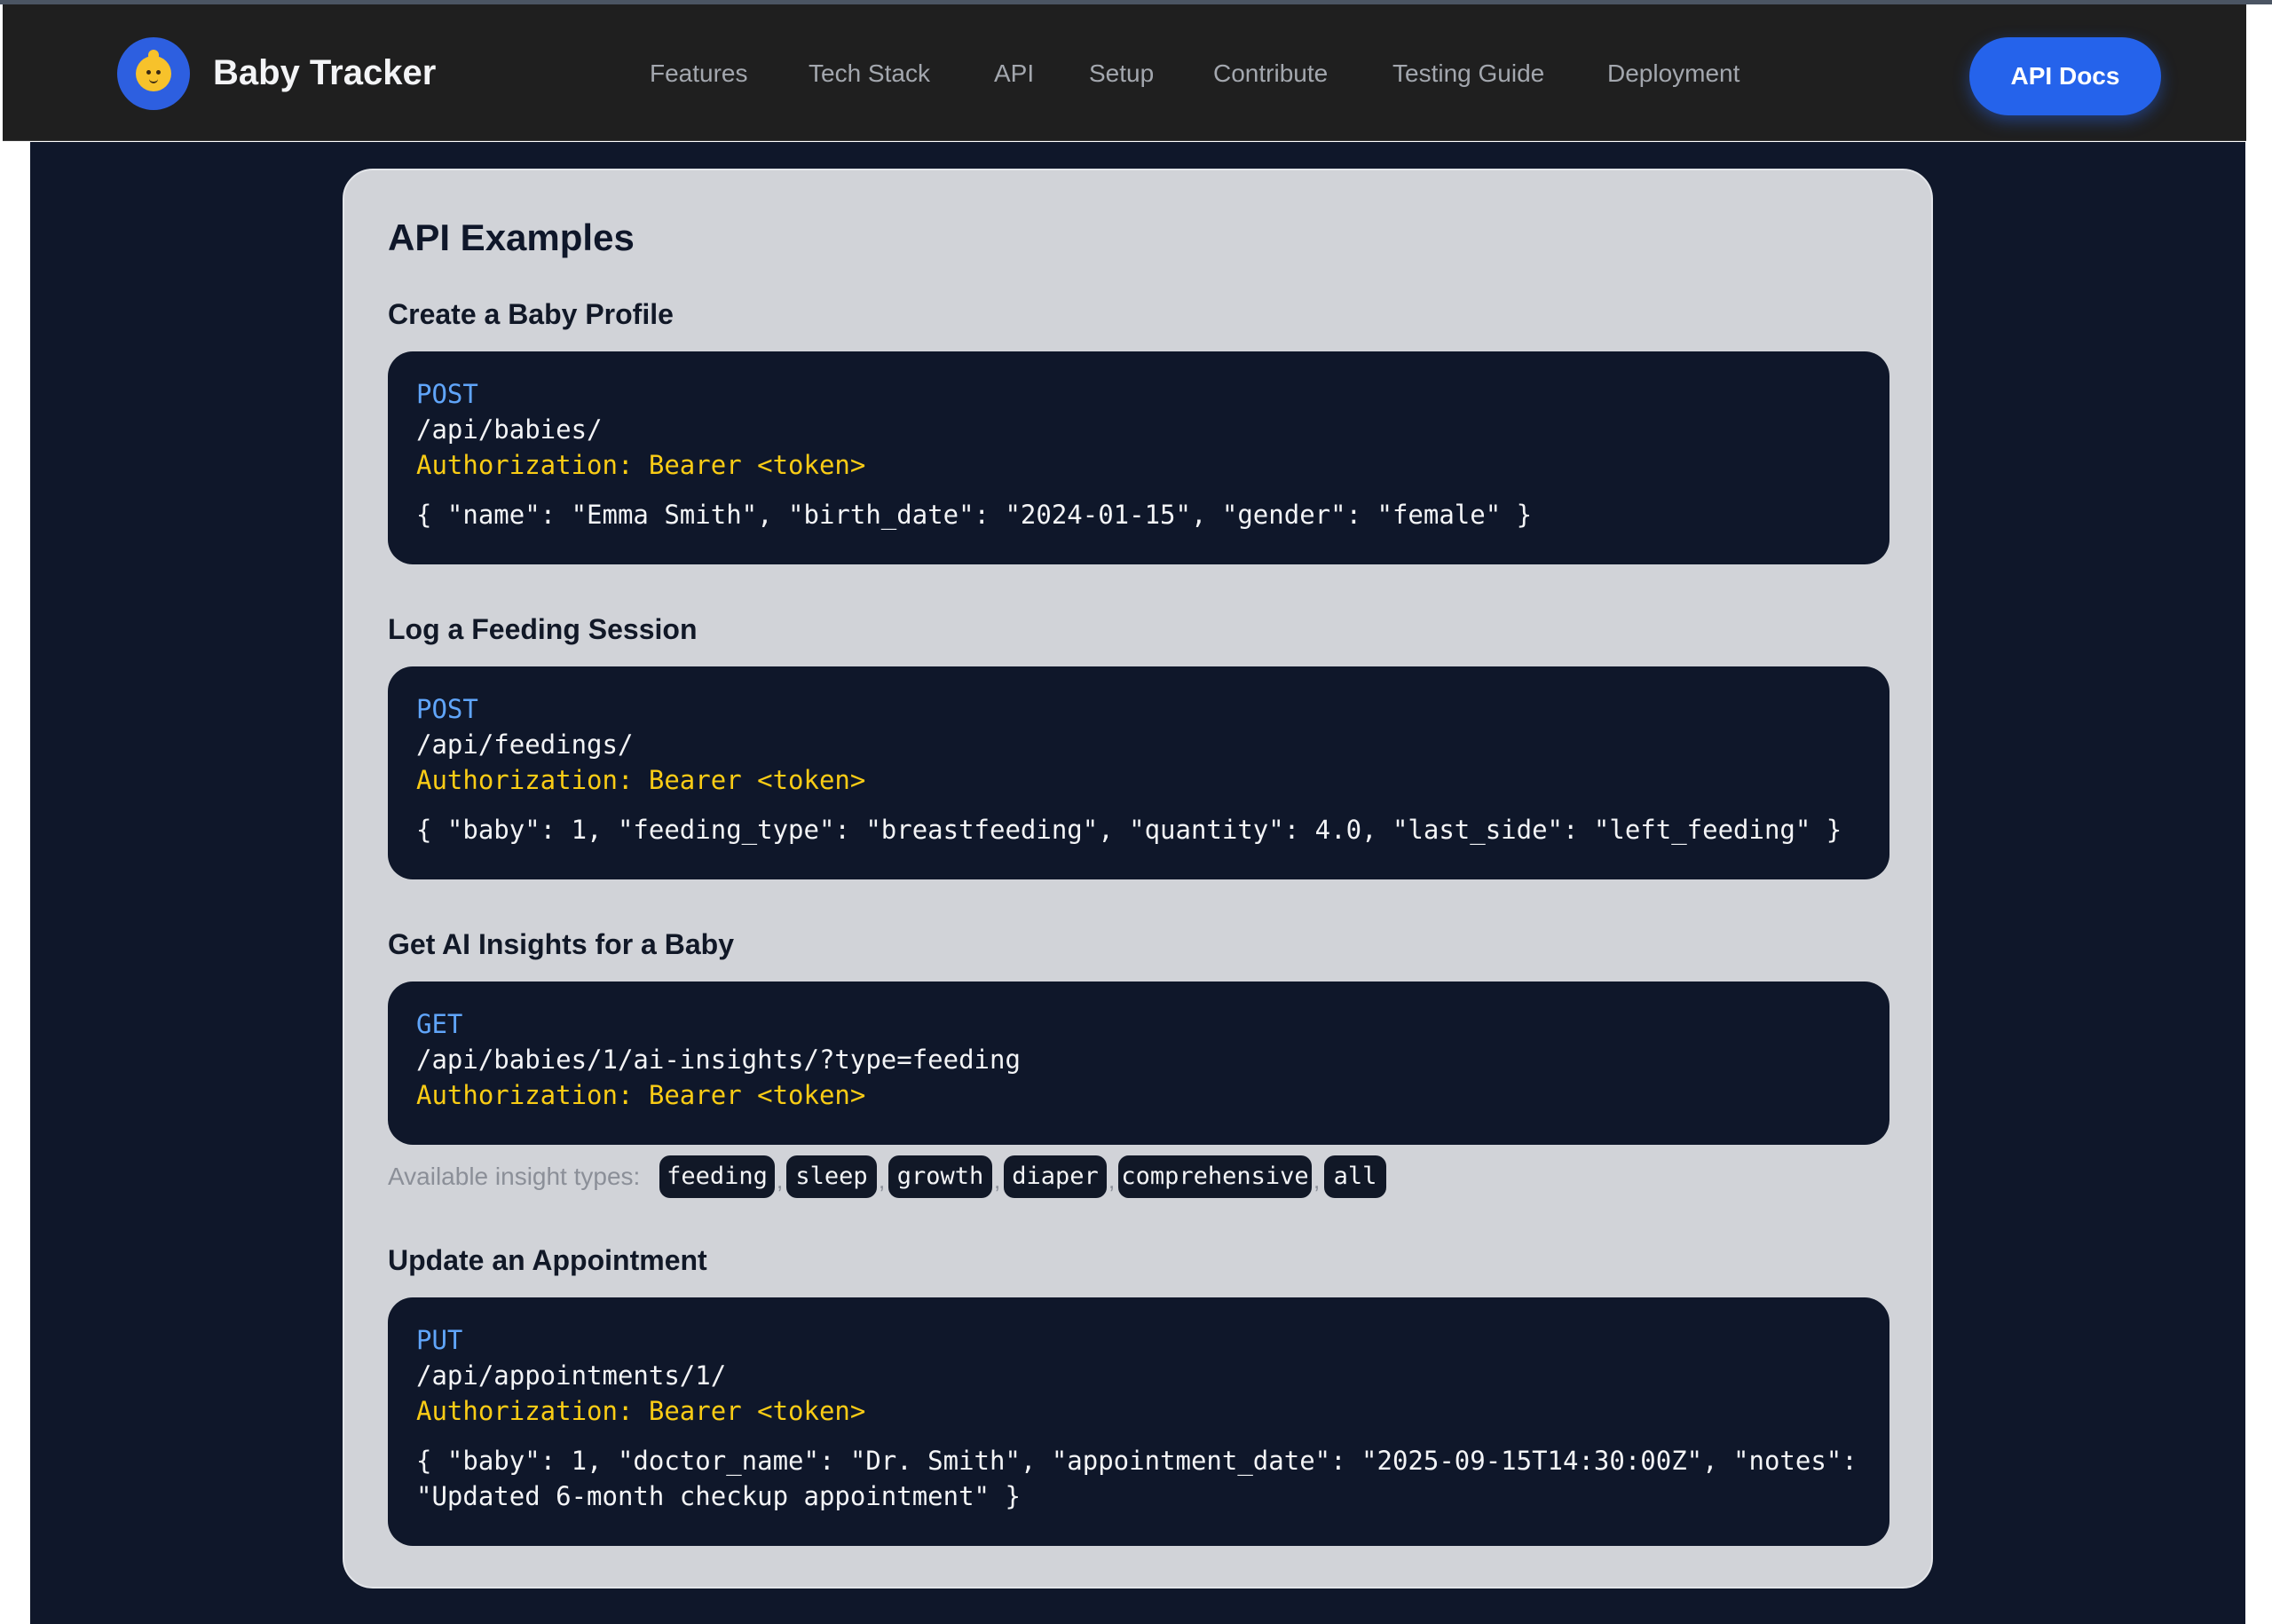 The height and width of the screenshot is (1624, 2272). What do you see at coordinates (509, 429) in the screenshot?
I see `endpoint-path: /api/babies/` at bounding box center [509, 429].